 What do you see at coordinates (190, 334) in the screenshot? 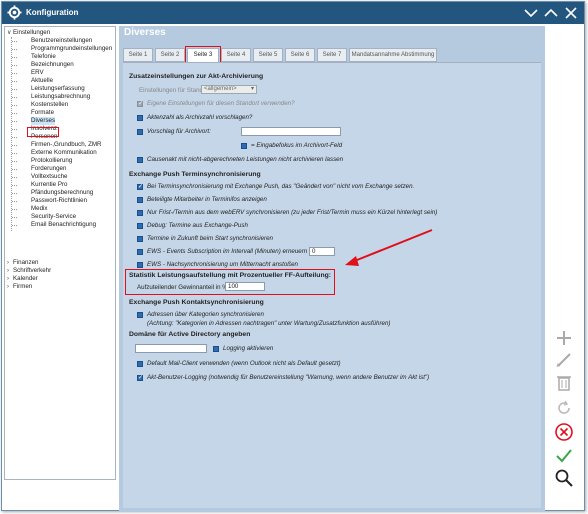
I see `section-heading-ad: Domäne für Active Directory angeben` at bounding box center [190, 334].